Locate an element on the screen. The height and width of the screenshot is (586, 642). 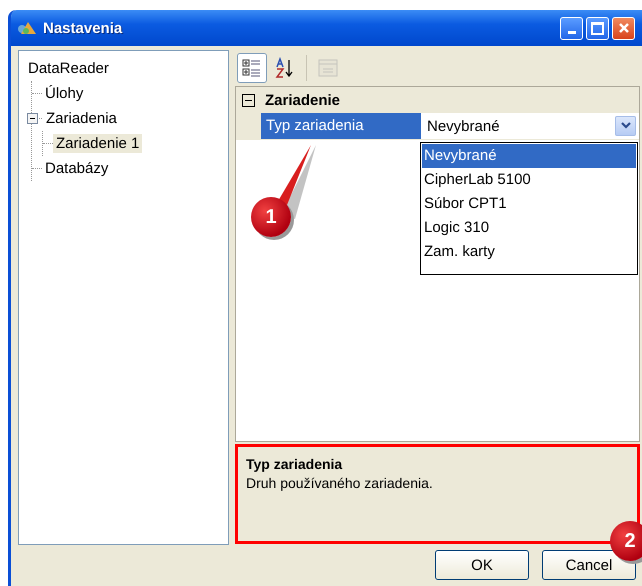
callout-badge: 1 is located at coordinates (271, 217).